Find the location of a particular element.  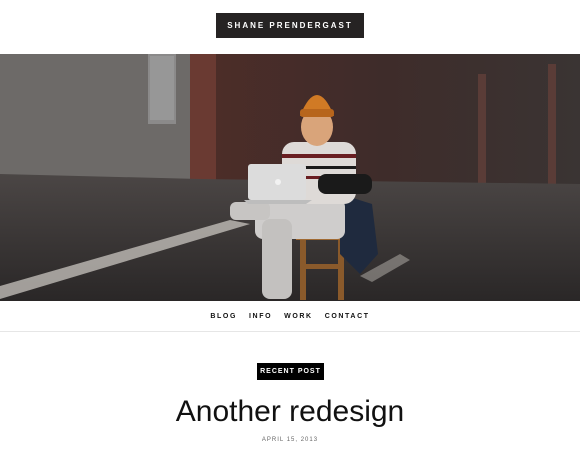

main-nav: BLOG INFO WORK CONTACT is located at coordinates (290, 316).